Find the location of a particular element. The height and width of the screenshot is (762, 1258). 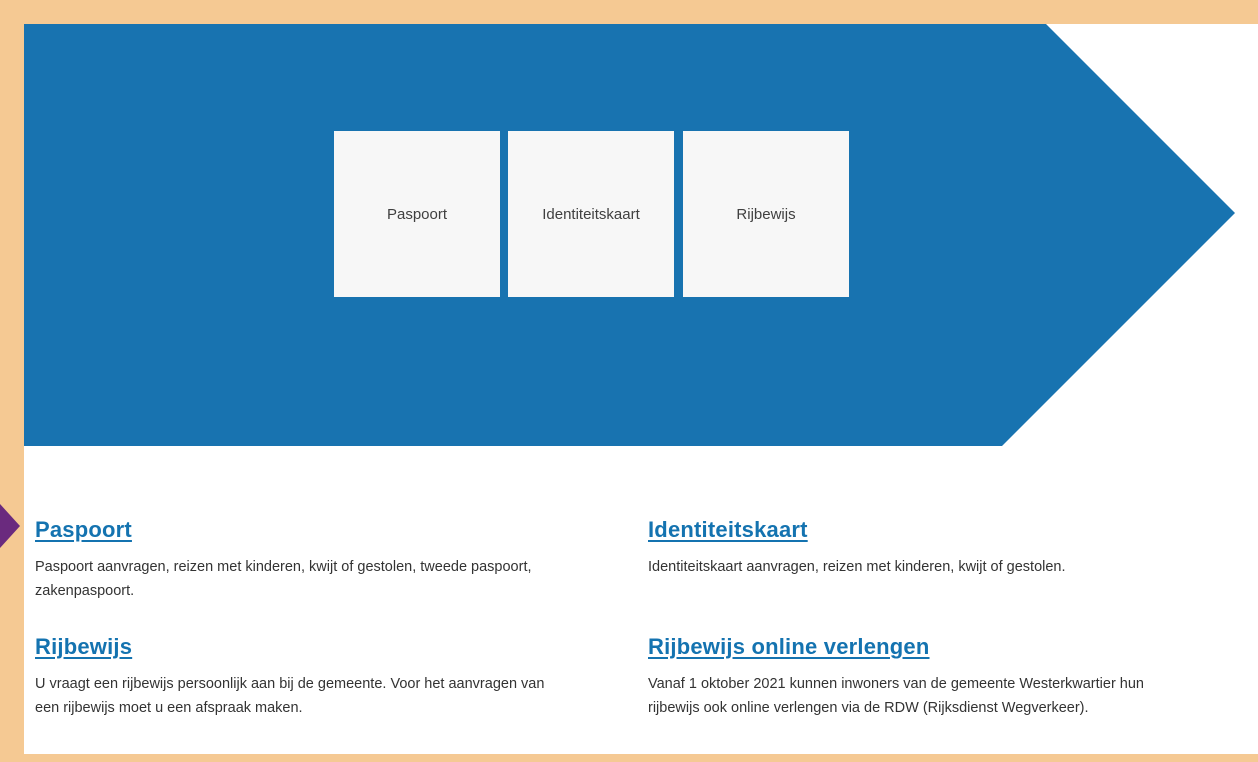

tile-paspoort: Paspoort is located at coordinates (417, 214).